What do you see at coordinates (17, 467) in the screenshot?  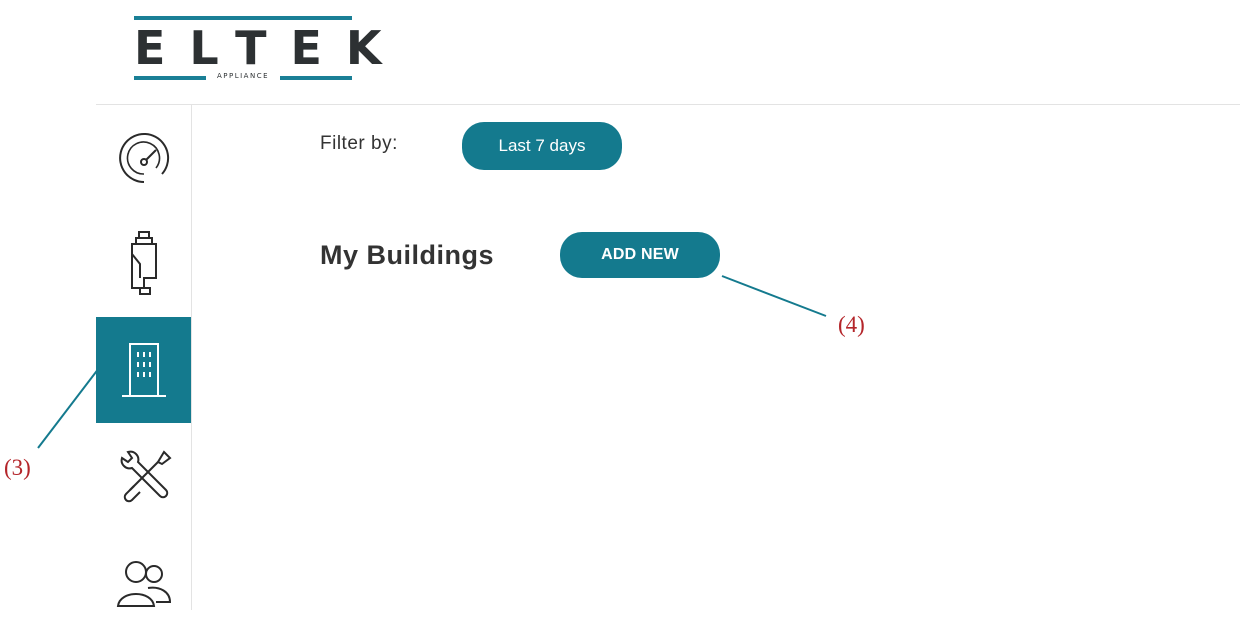 I see `callout-label-3: (3)` at bounding box center [17, 467].